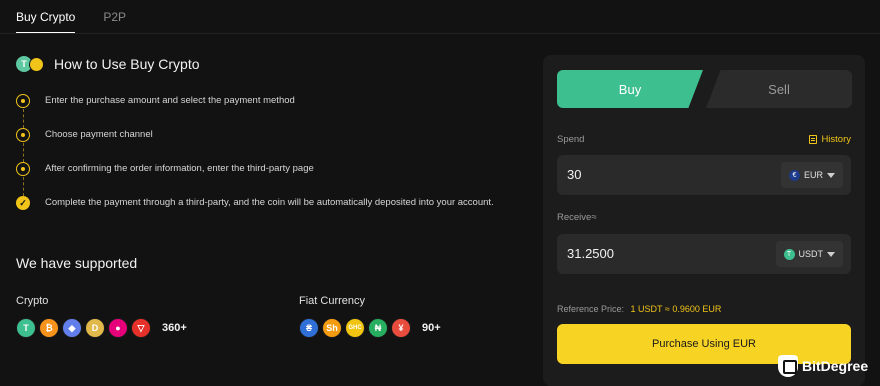  Describe the element at coordinates (114, 17) in the screenshot. I see `tab-p2p: P2P` at that location.